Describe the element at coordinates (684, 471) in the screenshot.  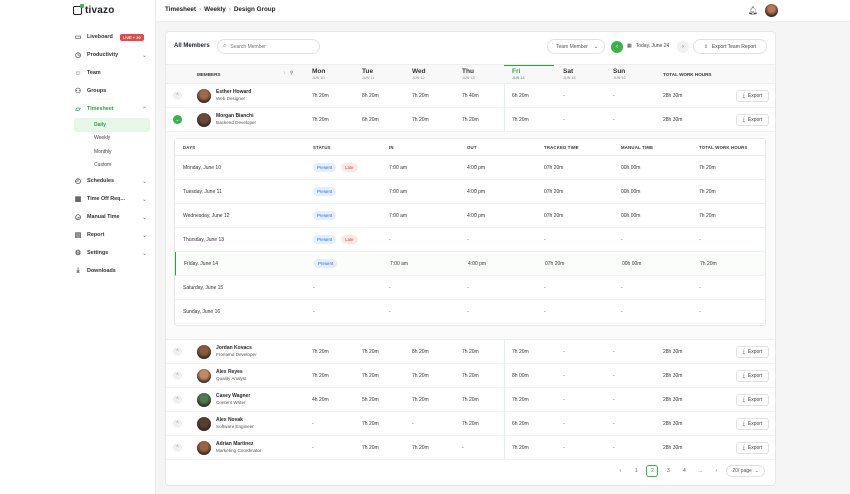
I see `page-button: 4` at that location.